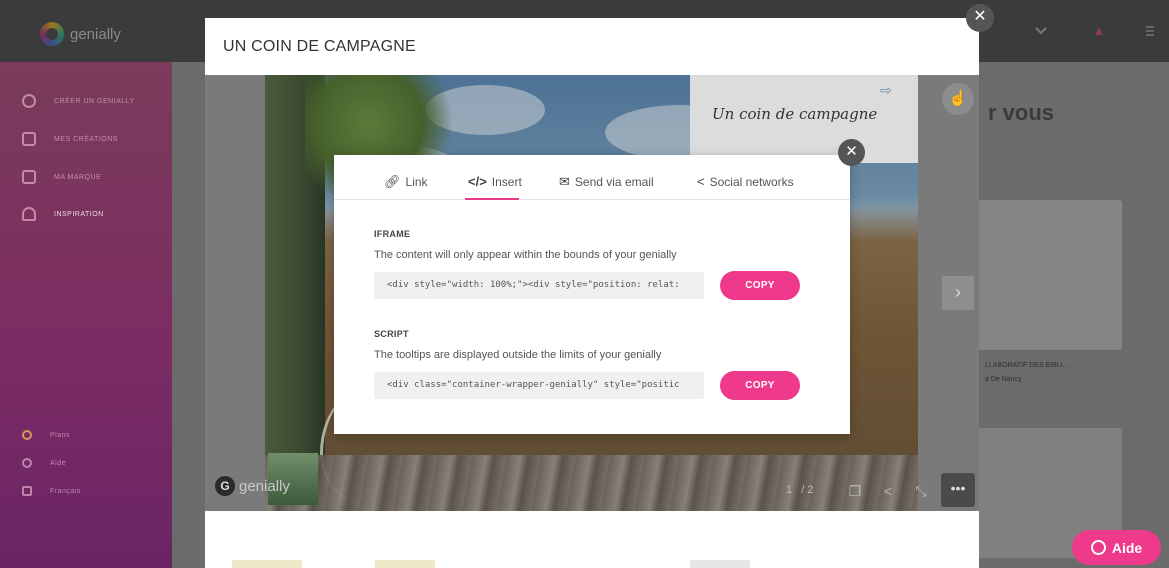 Image resolution: width=1169 pixels, height=568 pixels. Describe the element at coordinates (921, 491) in the screenshot. I see `fullscreen-icon: ⤡` at that location.